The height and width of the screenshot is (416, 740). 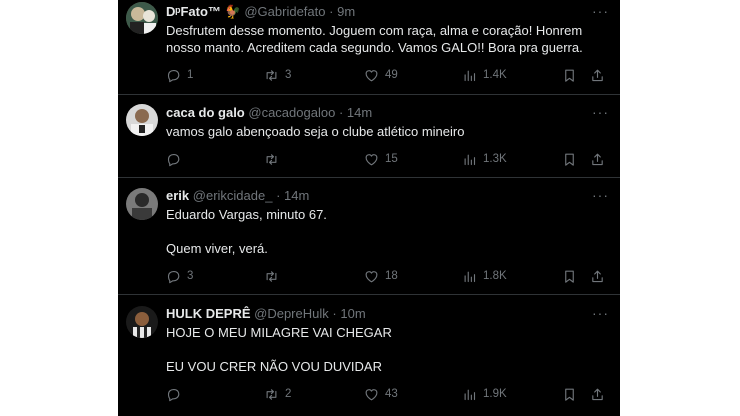 I want to click on display-name: caca do galo, so click(x=205, y=112).